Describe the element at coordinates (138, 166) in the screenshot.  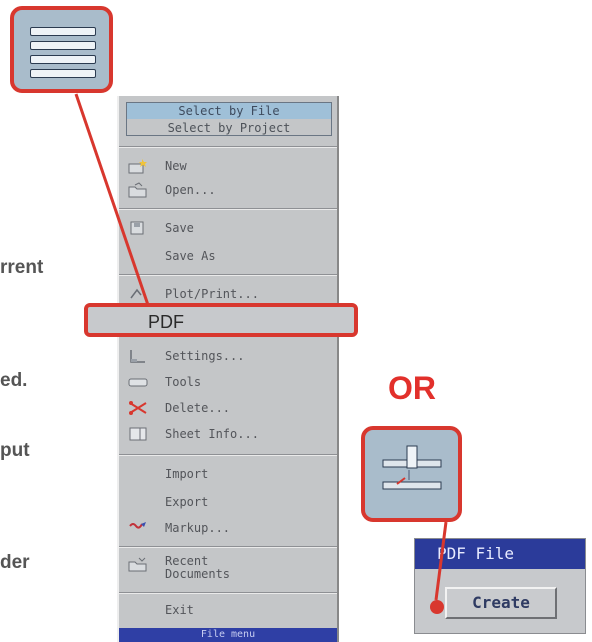
I see `new-file-icon` at that location.